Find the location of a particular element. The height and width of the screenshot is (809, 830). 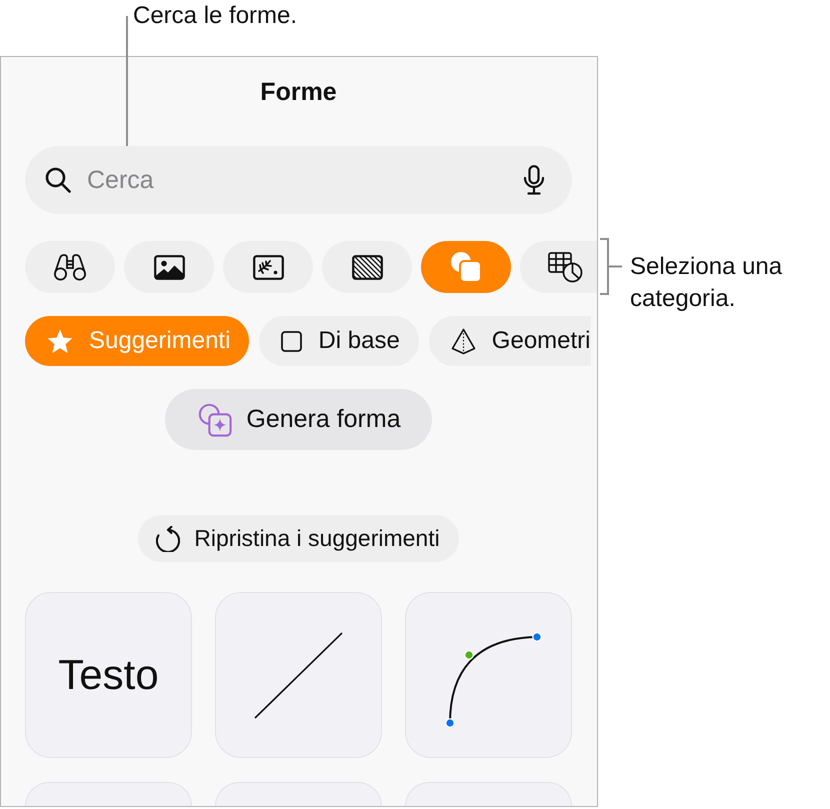

bezier-curve-icon is located at coordinates (493, 680).